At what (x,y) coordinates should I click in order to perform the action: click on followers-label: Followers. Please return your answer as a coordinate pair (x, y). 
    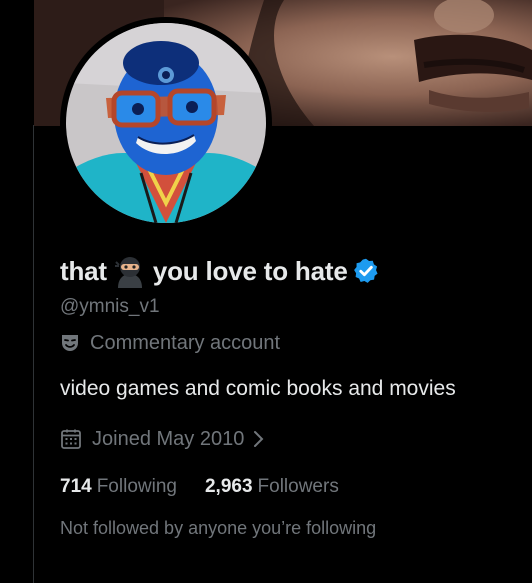
    Looking at the image, I should click on (298, 486).